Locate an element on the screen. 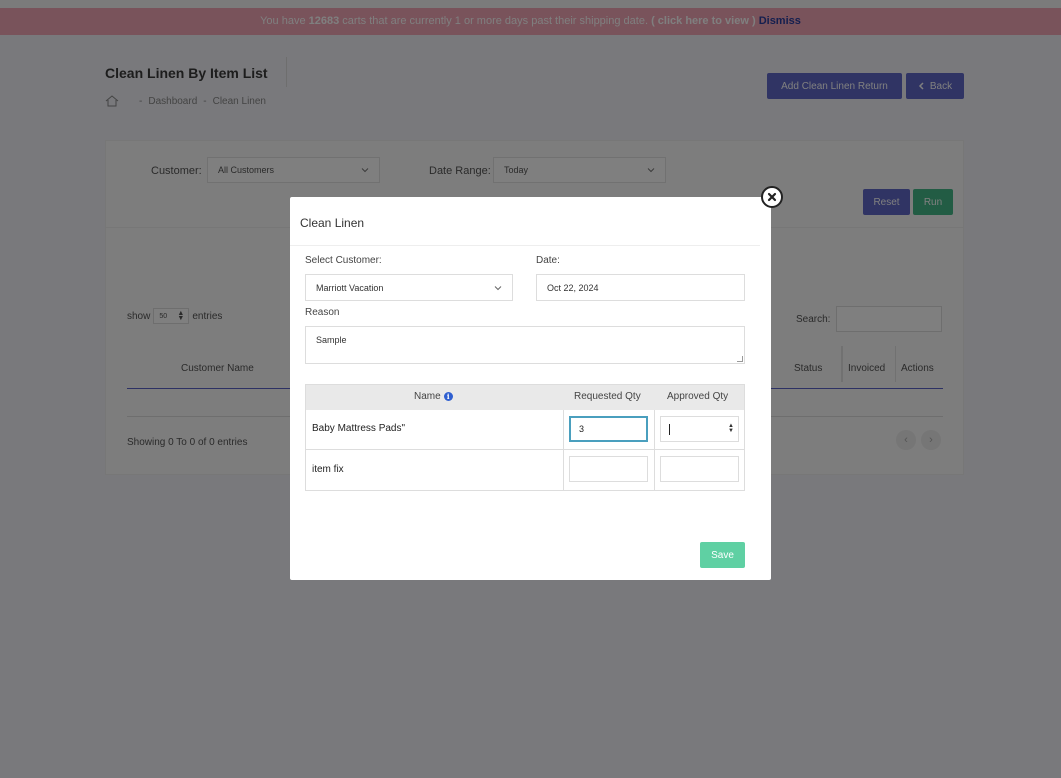 The height and width of the screenshot is (778, 1061). customer-select: Marriott Vacation is located at coordinates (409, 287).